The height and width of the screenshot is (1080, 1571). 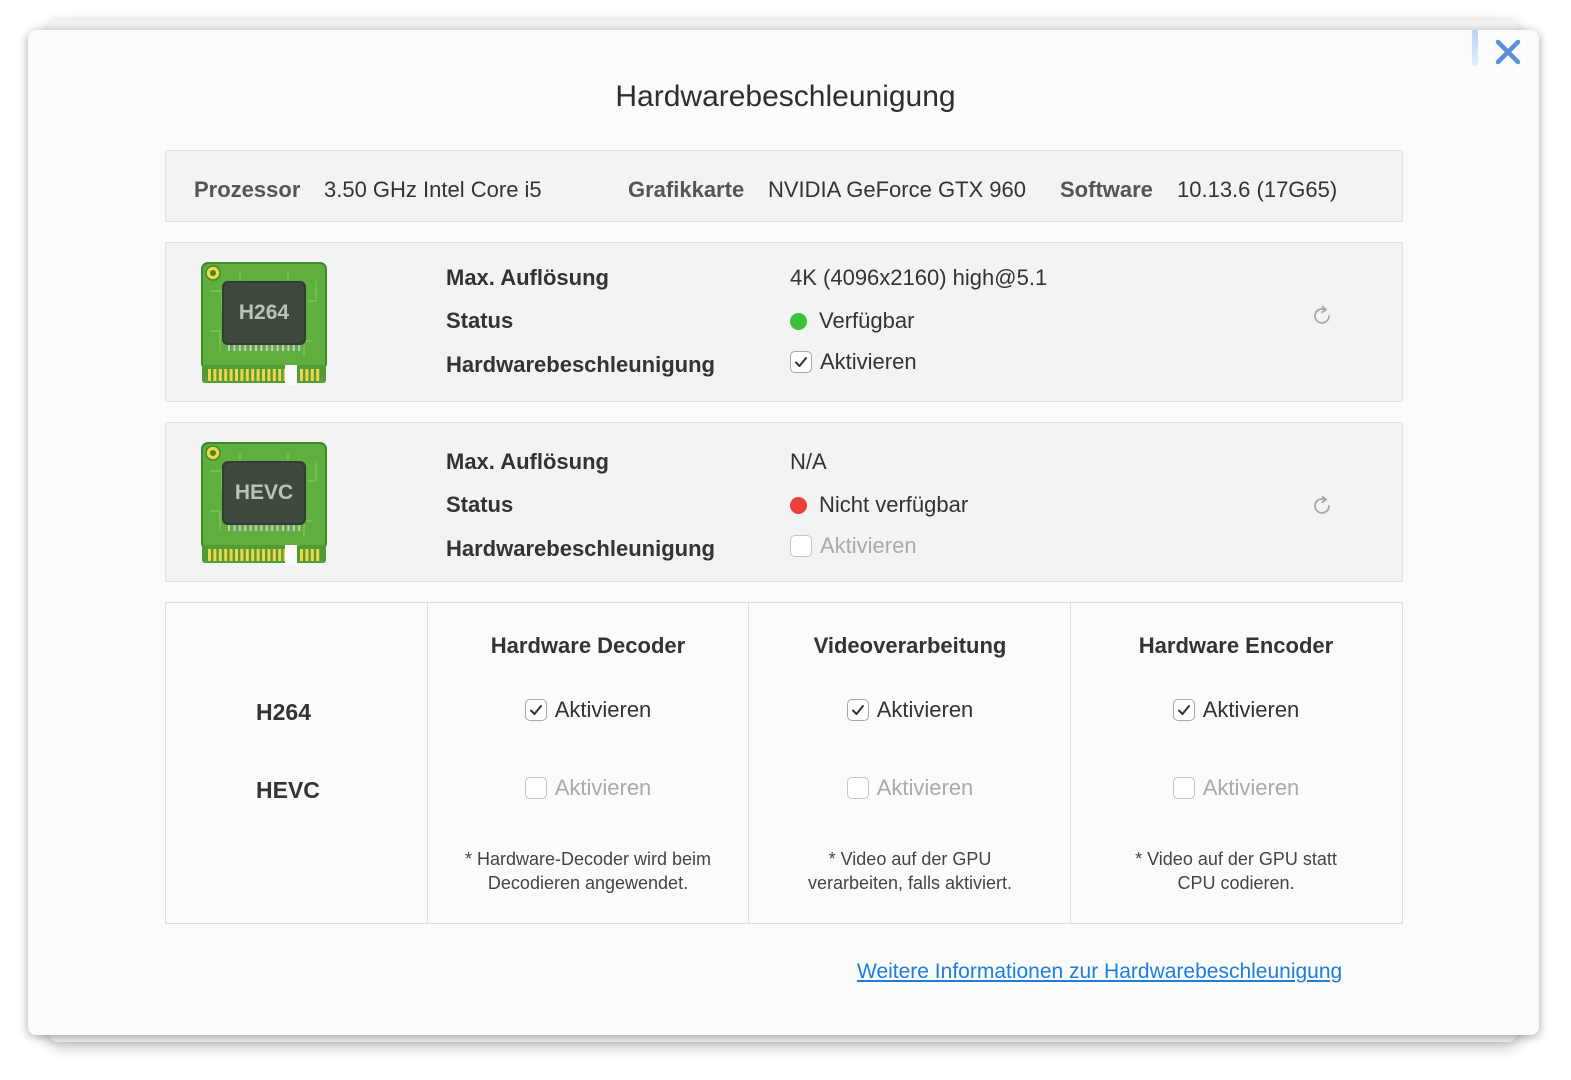 I want to click on status-value: Verfügbar, so click(x=852, y=321).